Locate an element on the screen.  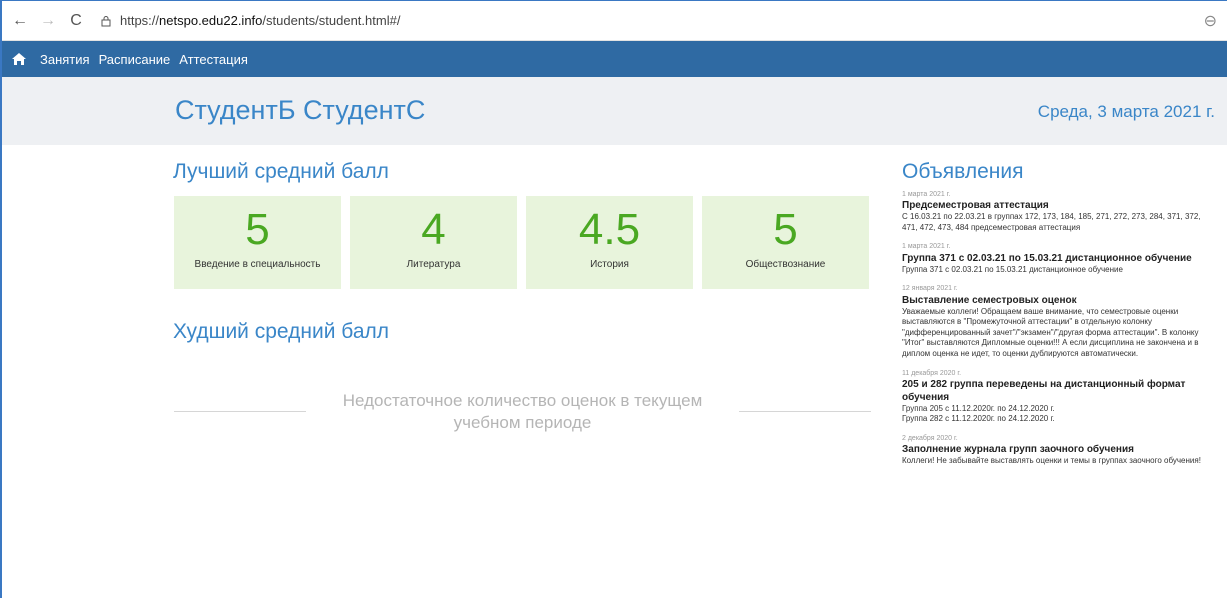
announcement-date: 12 января 2021 г. is located at coordinates (930, 289).